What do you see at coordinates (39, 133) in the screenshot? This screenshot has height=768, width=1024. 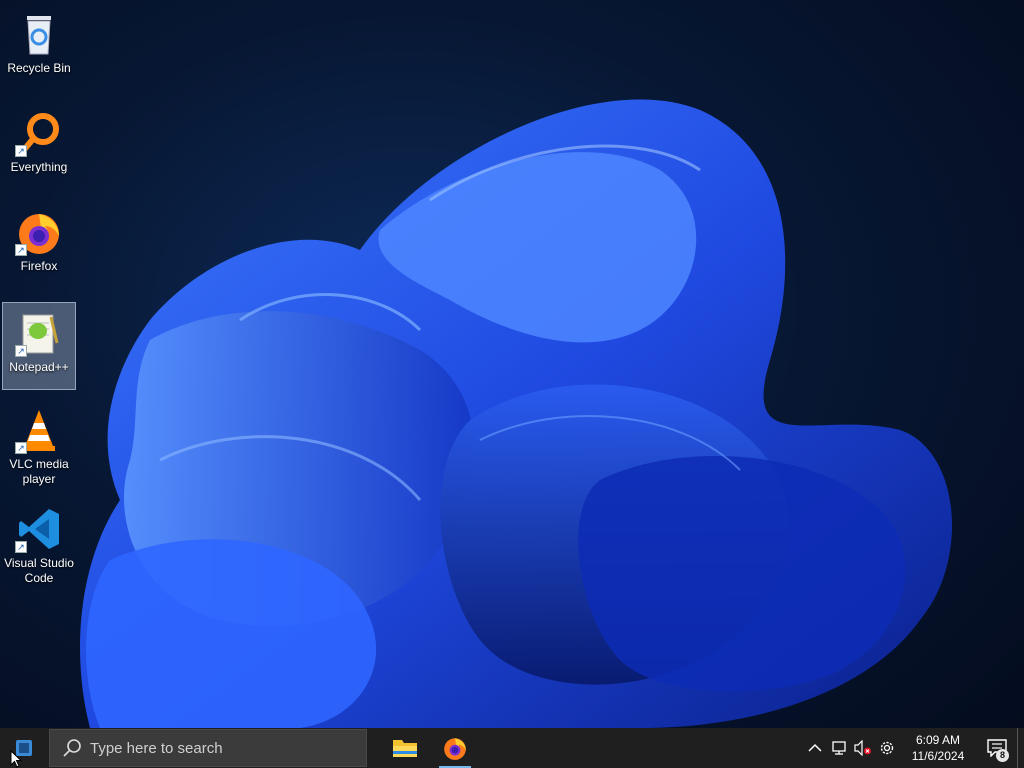 I see `everything-search-icon: ↗` at bounding box center [39, 133].